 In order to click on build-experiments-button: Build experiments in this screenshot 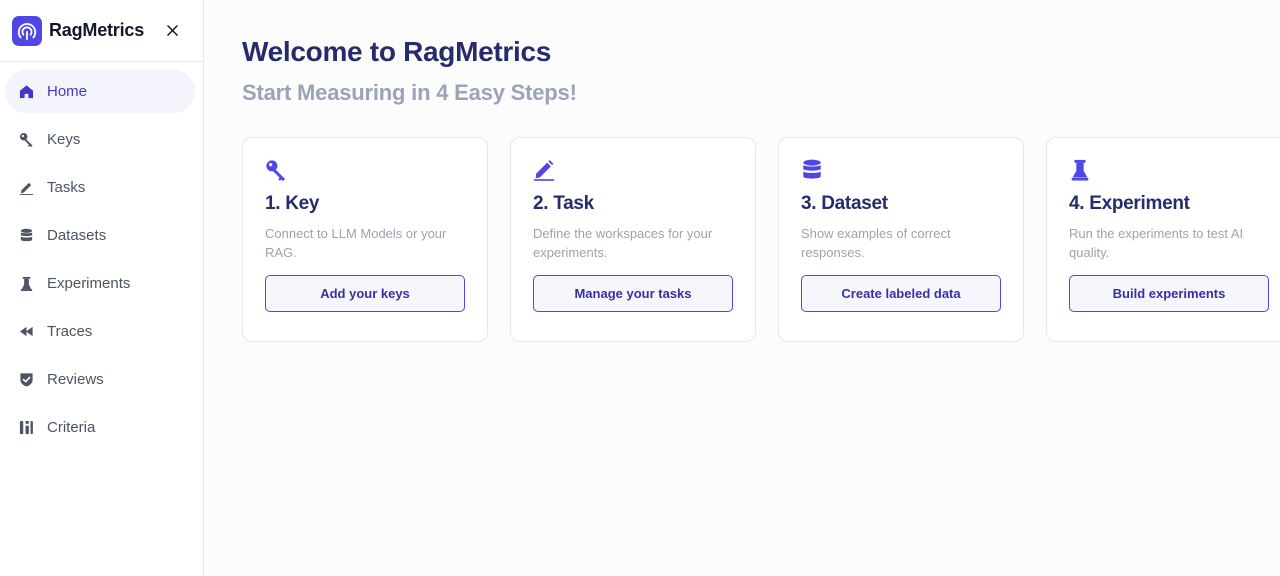, I will do `click(1169, 293)`.